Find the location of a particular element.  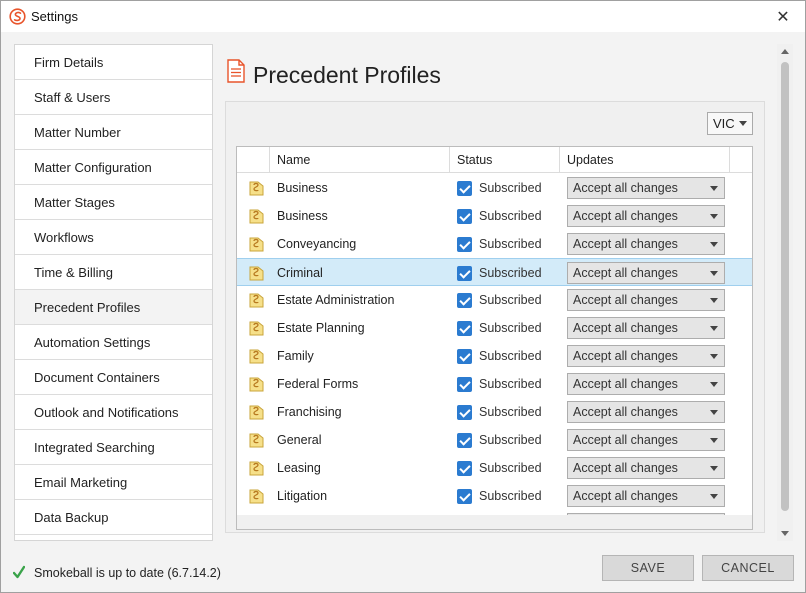

profile-name: General is located at coordinates (299, 440).